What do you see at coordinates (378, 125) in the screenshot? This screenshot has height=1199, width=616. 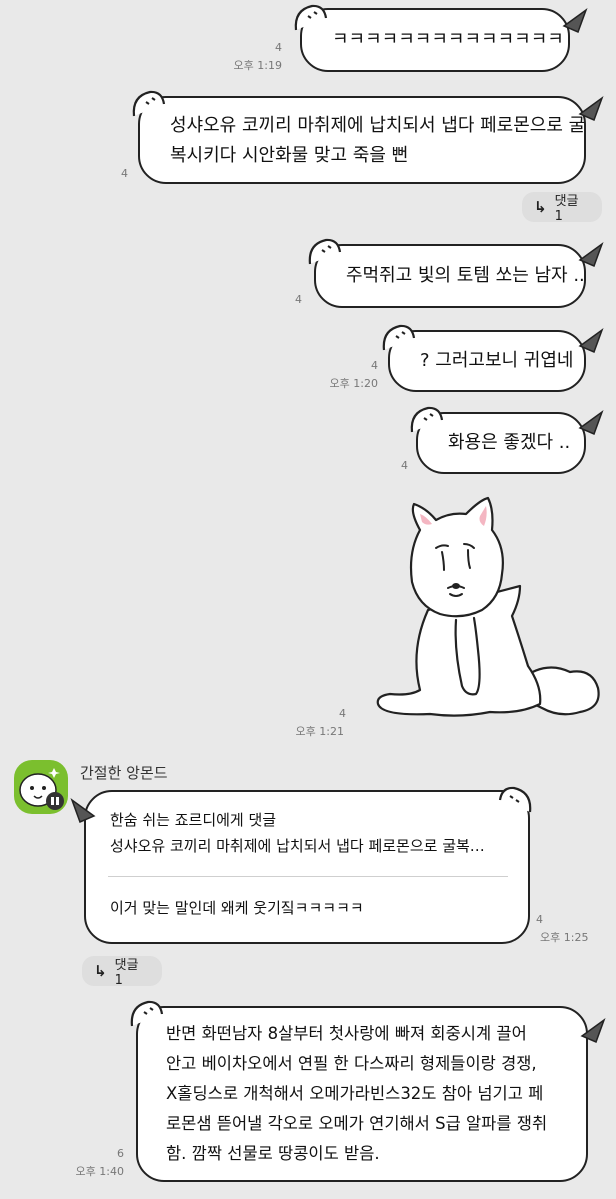 I see `message-text-line: 성샤오유 코끼리 마취제에 납치되서 냅다 페로몬으로 굴` at bounding box center [378, 125].